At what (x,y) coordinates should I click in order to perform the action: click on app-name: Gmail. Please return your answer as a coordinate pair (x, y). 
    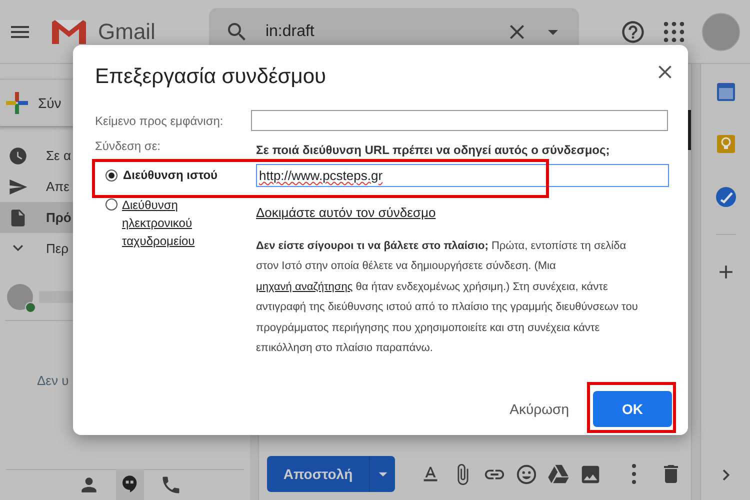
    Looking at the image, I should click on (127, 31).